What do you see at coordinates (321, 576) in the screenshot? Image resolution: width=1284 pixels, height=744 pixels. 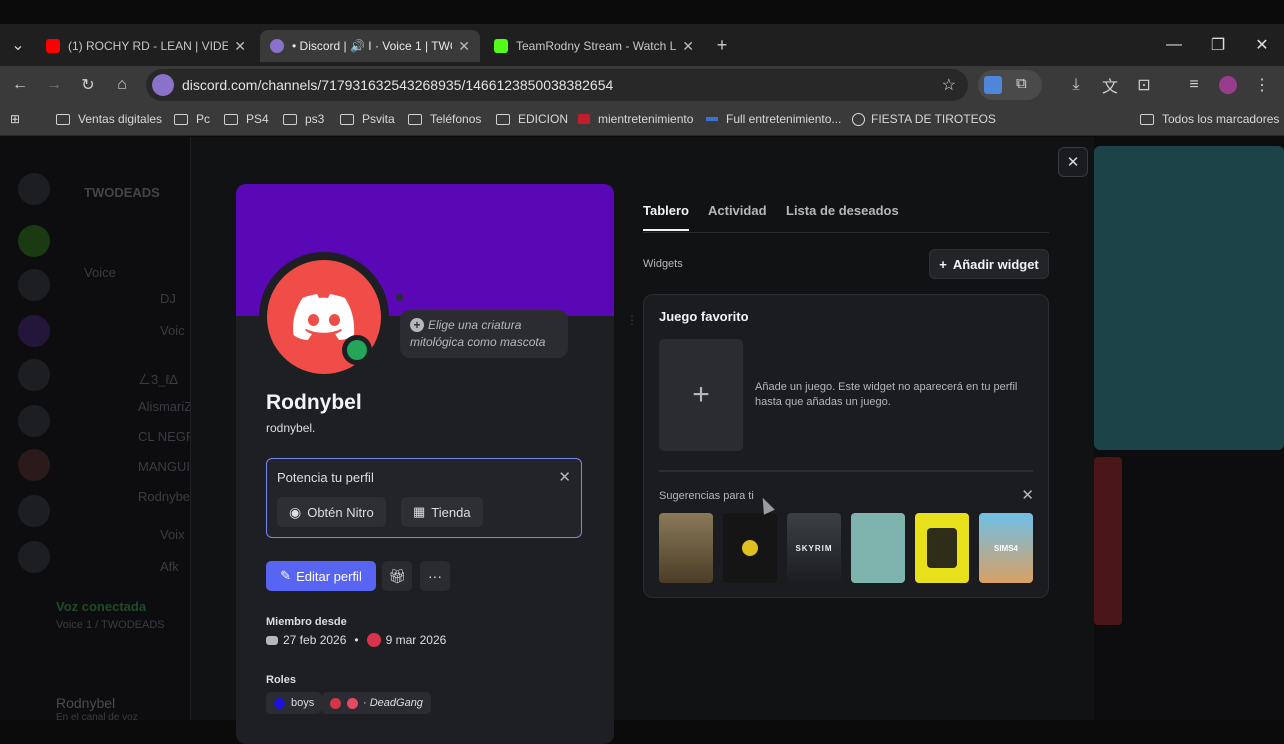 I see `edit-profile-button: ✎ Editar perfil` at bounding box center [321, 576].